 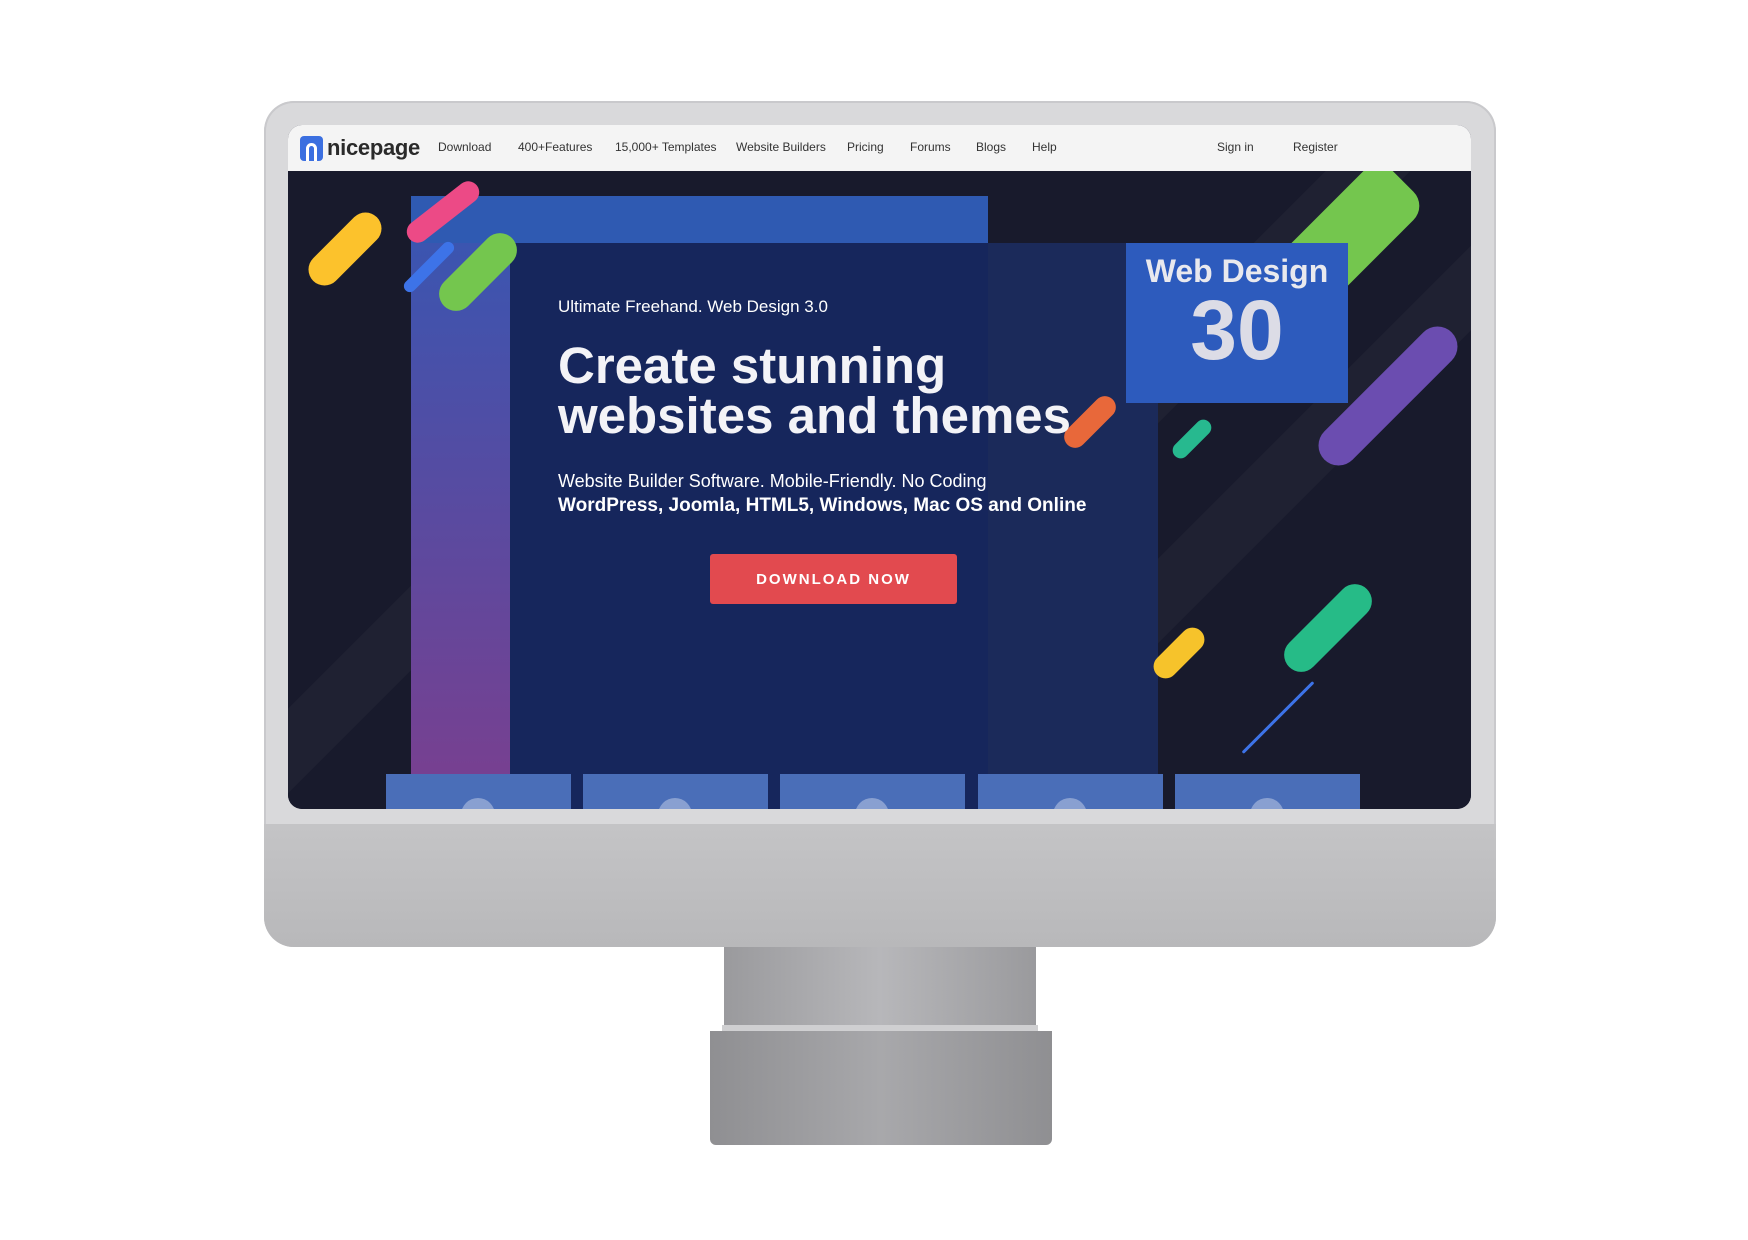 I want to click on stand-base, so click(x=881, y=1088).